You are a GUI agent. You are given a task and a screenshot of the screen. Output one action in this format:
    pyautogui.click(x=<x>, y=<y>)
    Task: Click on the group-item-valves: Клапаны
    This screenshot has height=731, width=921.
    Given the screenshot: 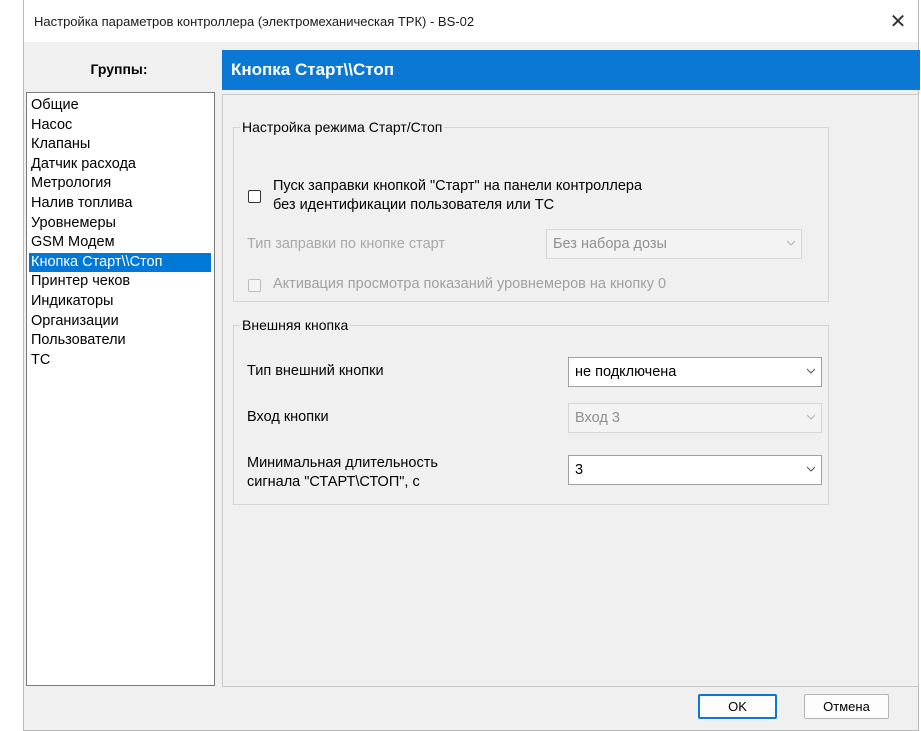 What is the action you would take?
    pyautogui.click(x=121, y=145)
    